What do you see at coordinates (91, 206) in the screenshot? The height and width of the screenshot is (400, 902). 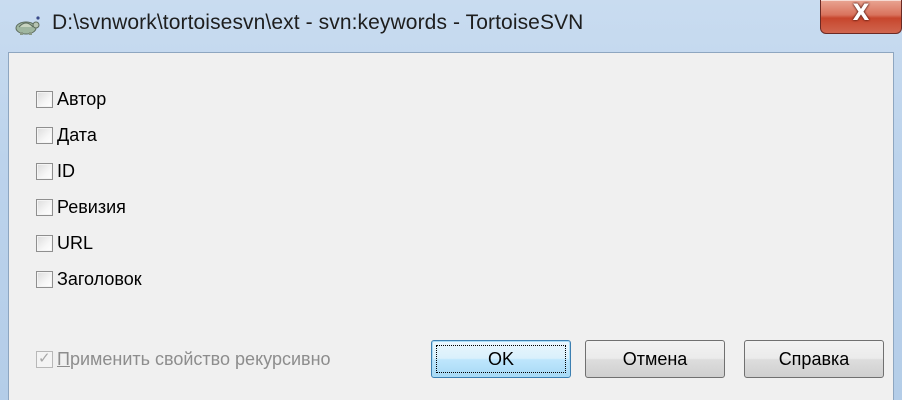 I see `checkbox-label: Ревизия` at bounding box center [91, 206].